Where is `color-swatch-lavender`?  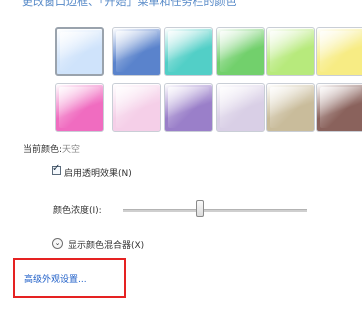
color-swatch-lavender is located at coordinates (240, 107).